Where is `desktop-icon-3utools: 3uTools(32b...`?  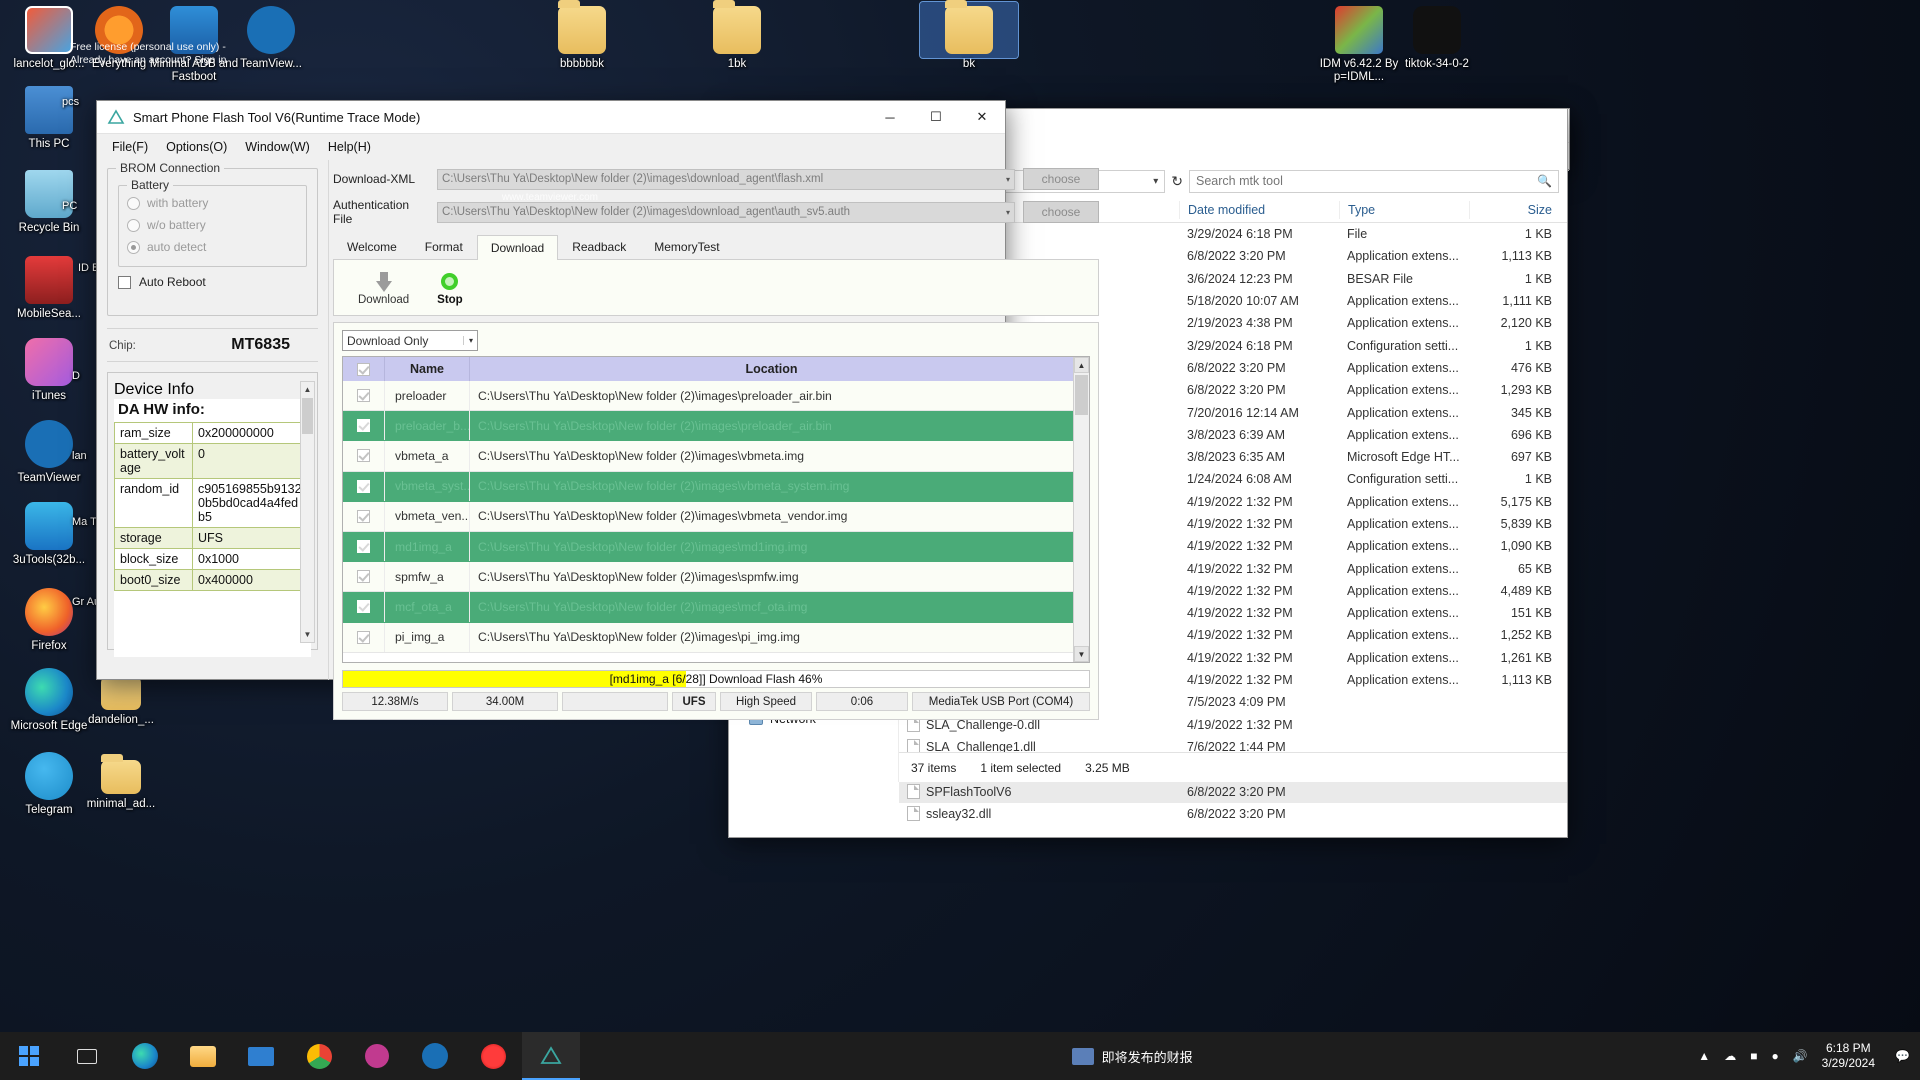 desktop-icon-3utools: 3uTools(32b... is located at coordinates (49, 534).